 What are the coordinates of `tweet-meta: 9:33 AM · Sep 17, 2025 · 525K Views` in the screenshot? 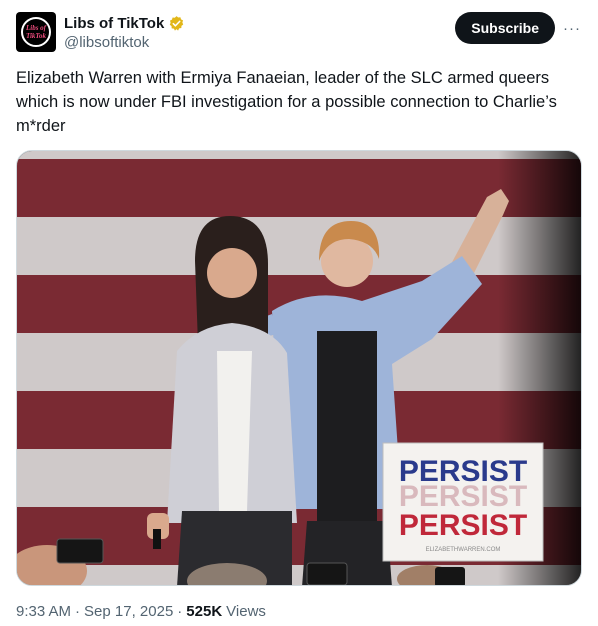 It's located at (141, 611).